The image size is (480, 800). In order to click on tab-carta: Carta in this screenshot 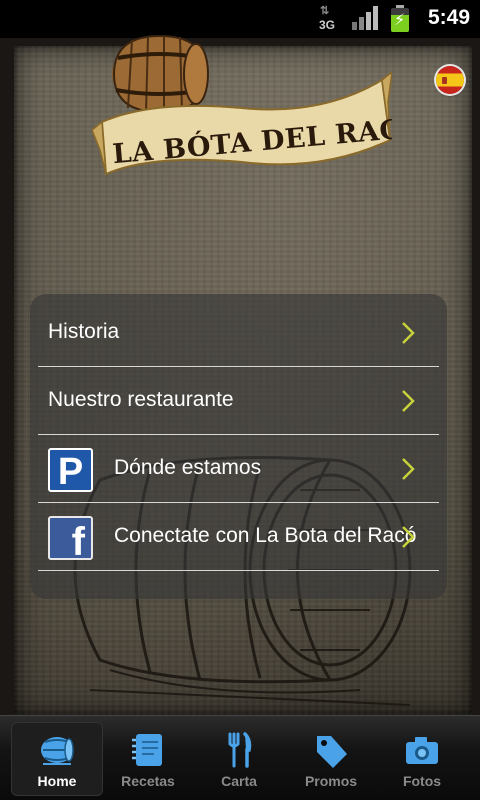, I will do `click(239, 759)`.